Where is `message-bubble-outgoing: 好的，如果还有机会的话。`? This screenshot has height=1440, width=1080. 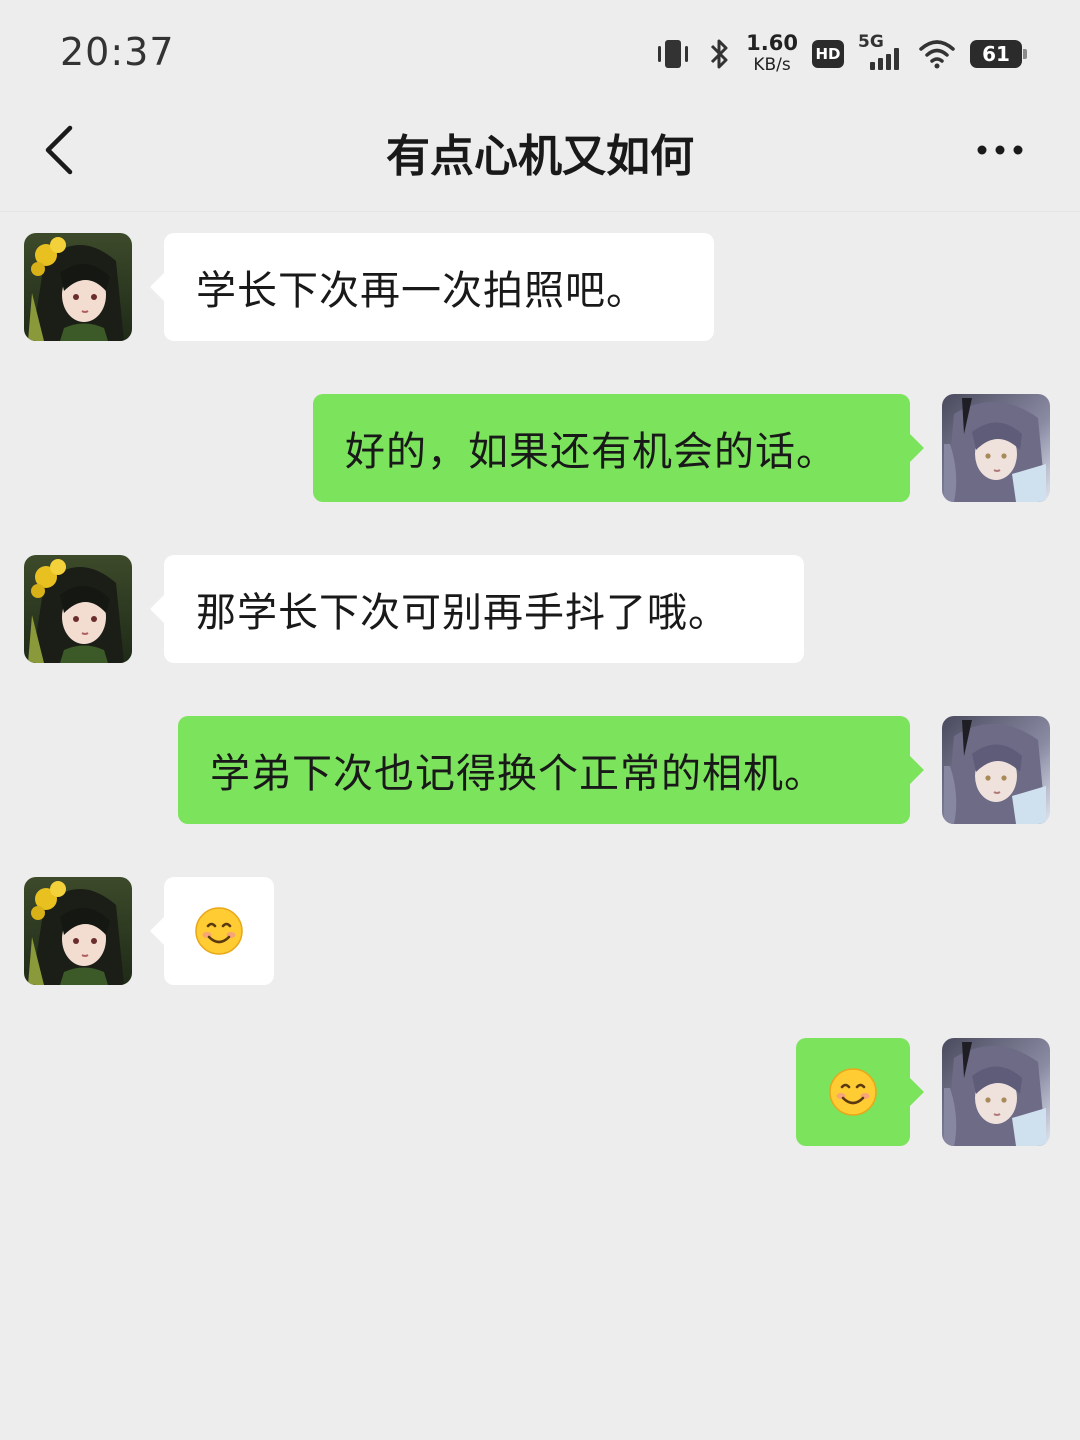
message-bubble-outgoing: 好的，如果还有机会的话。 is located at coordinates (618, 448).